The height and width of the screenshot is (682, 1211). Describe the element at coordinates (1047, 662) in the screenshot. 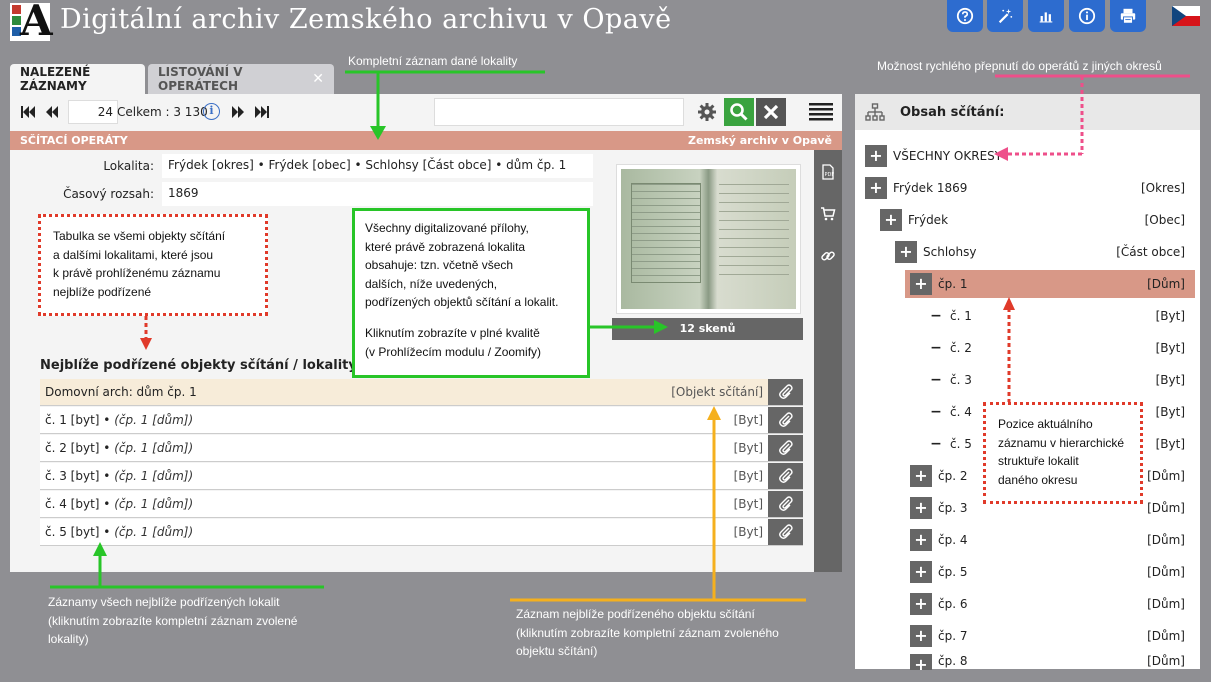

I see `tree-item-house: + čp. 8 [Dům]` at that location.